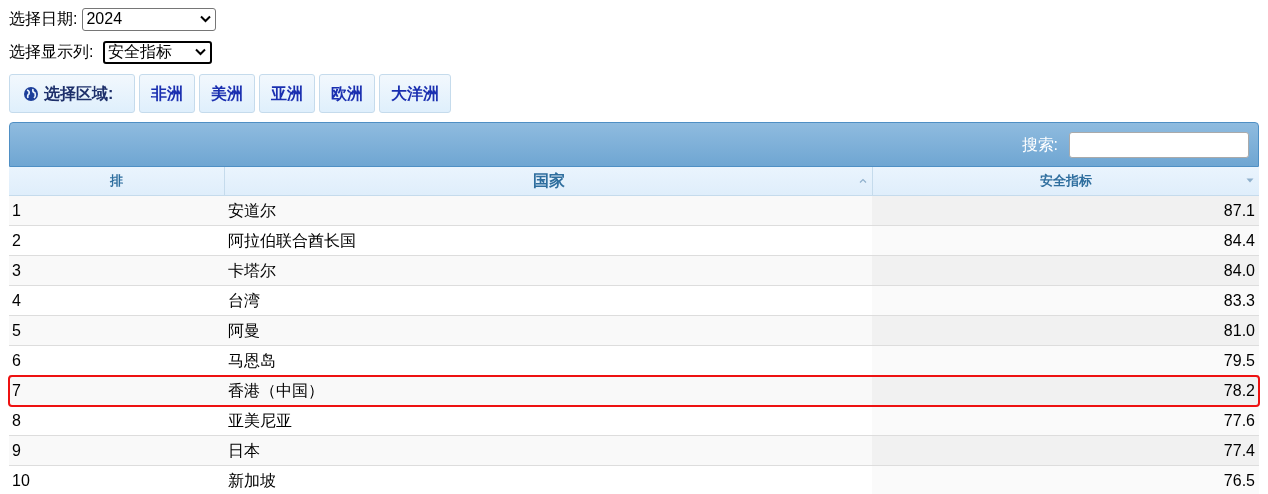 The image size is (1268, 494). Describe the element at coordinates (276, 390) in the screenshot. I see `country-cell-text: 香港（中国）` at that location.